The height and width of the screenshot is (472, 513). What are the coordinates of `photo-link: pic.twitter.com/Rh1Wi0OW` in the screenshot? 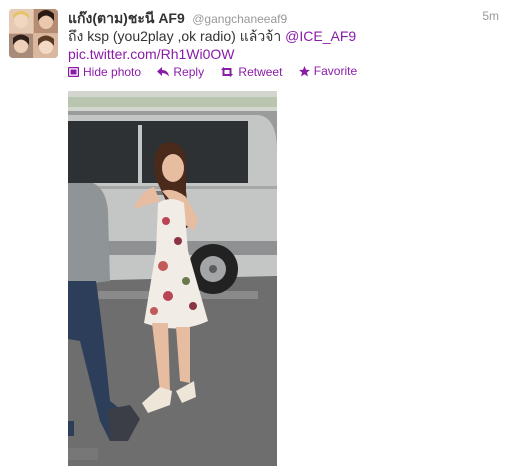 It's located at (151, 54).